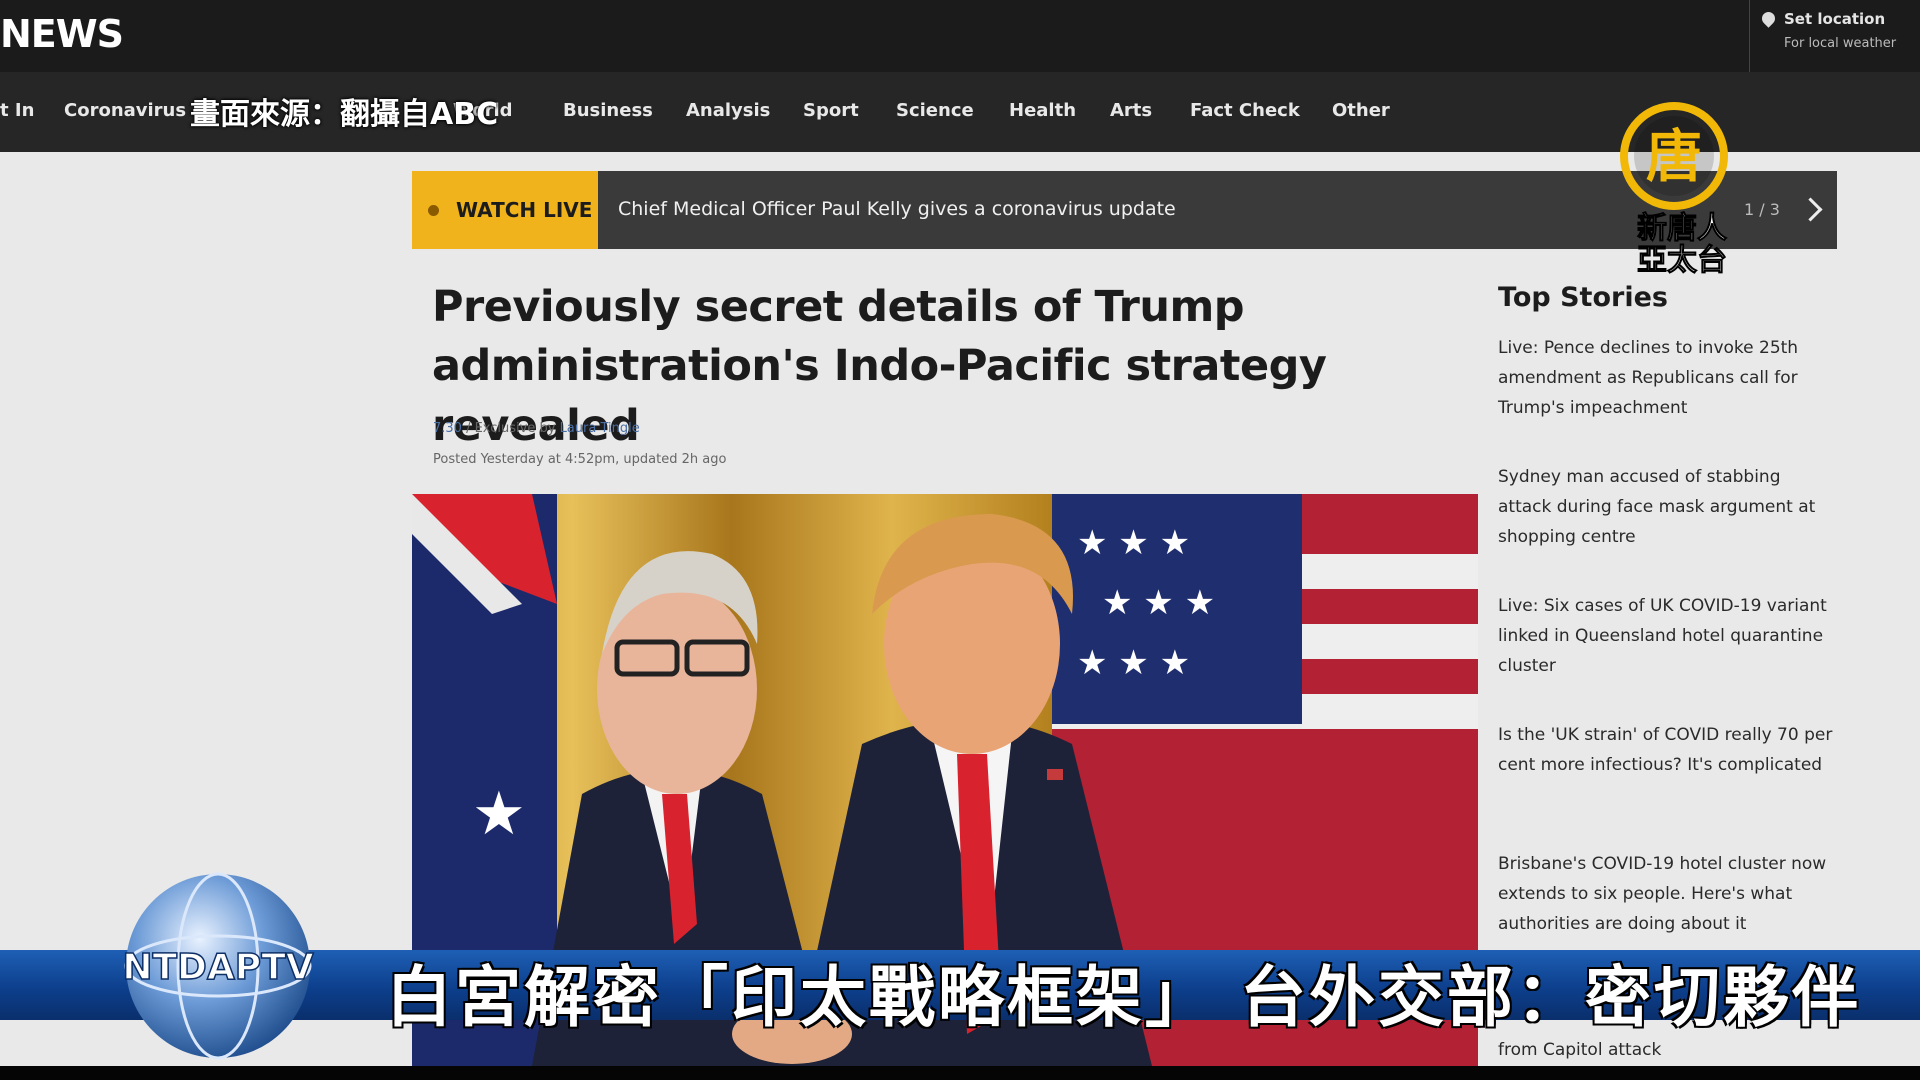 The image size is (1920, 1080). I want to click on nav-item-sport: Sport, so click(831, 110).